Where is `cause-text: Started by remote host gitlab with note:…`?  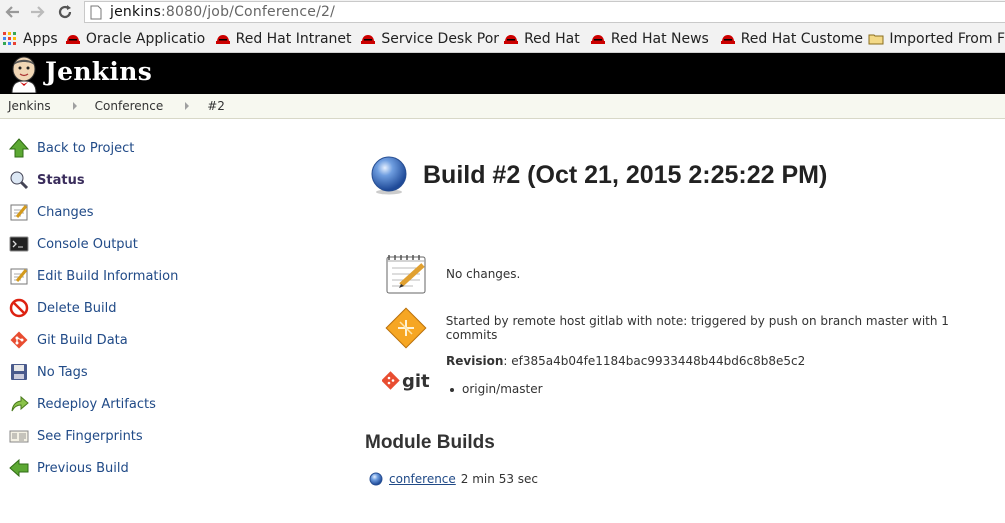
cause-text: Started by remote host gitlab with note:… is located at coordinates (697, 328).